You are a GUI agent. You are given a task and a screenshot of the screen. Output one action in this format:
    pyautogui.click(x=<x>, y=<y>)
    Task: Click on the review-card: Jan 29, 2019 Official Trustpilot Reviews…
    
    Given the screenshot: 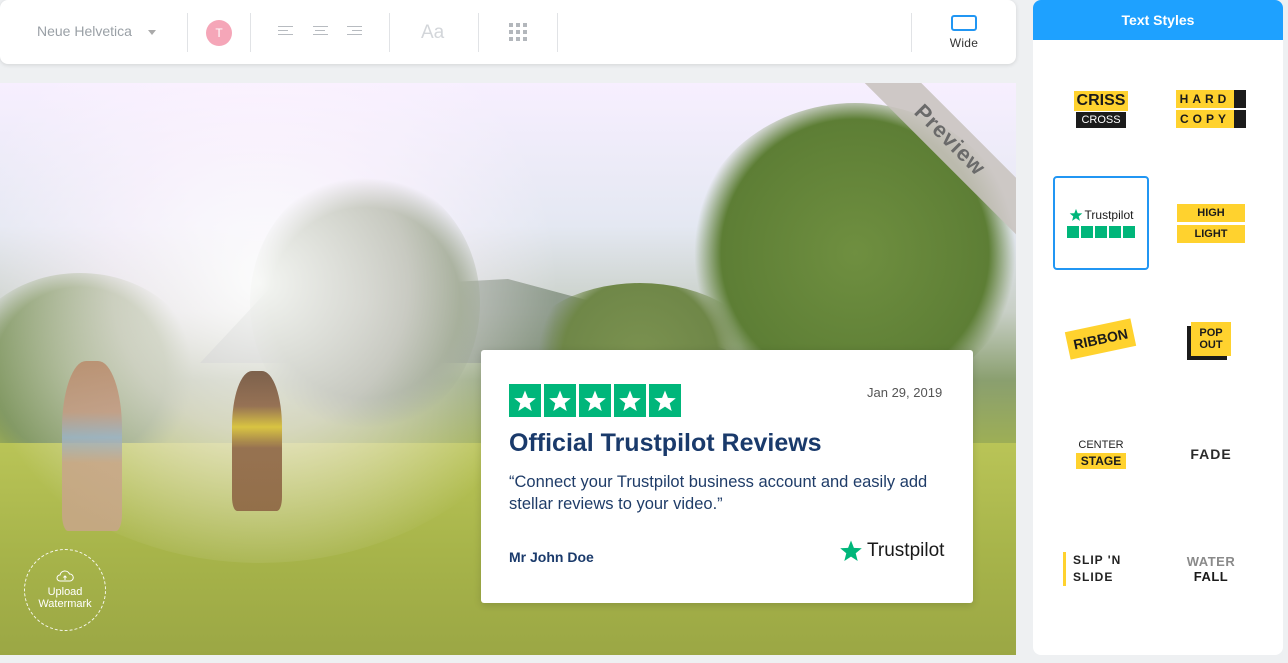 What is the action you would take?
    pyautogui.click(x=727, y=476)
    